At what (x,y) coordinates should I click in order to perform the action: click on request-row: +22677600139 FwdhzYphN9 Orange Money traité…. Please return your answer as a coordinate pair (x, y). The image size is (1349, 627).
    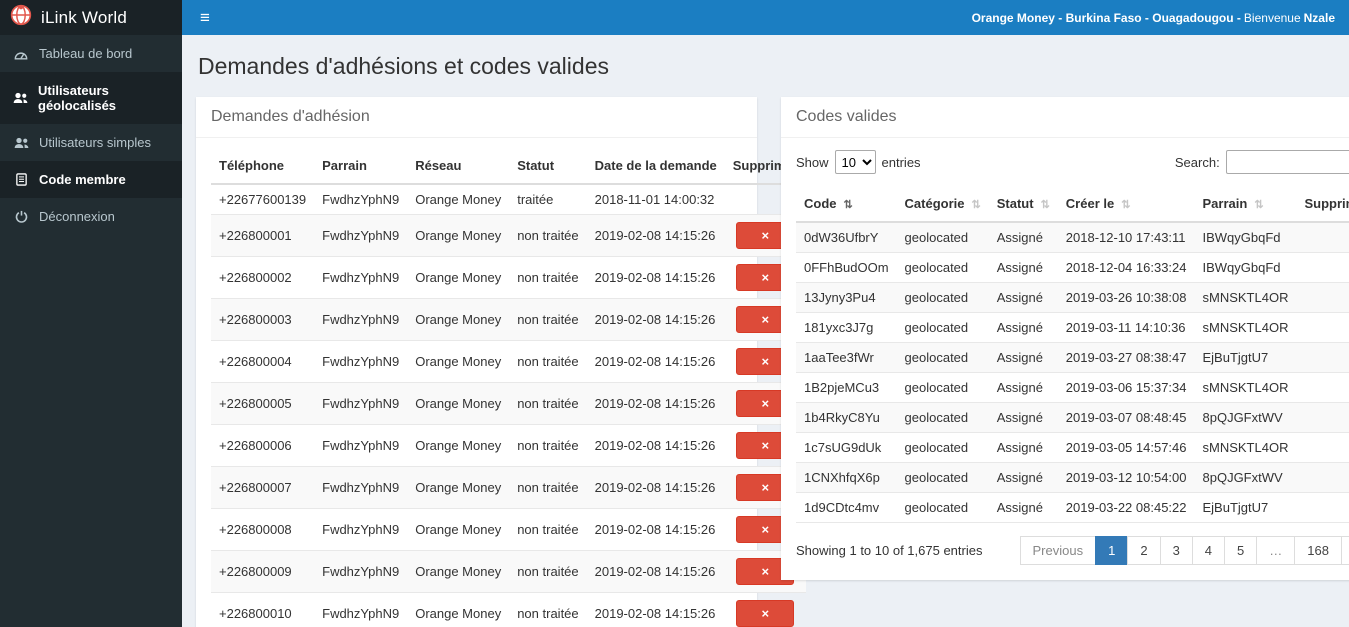
    Looking at the image, I should click on (508, 199).